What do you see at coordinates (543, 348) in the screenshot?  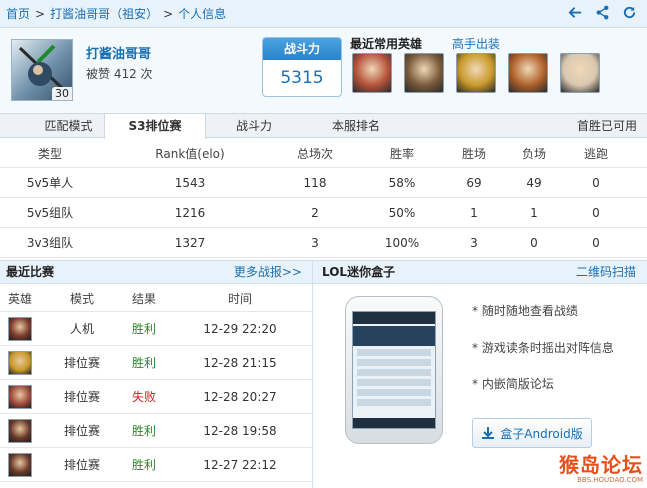 I see `feature-text: * 游戏读条时摇出对阵信息` at bounding box center [543, 348].